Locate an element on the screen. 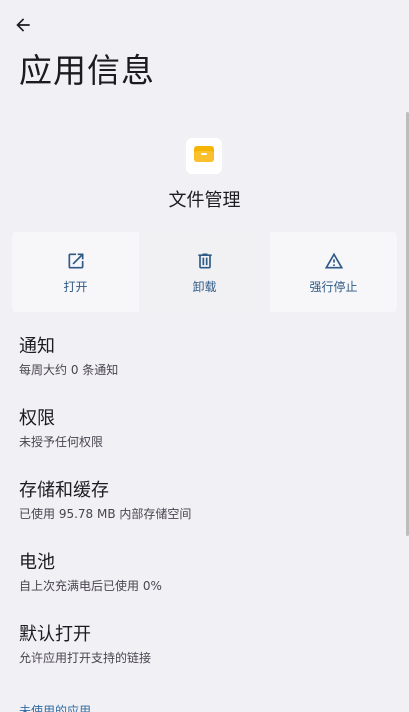 Image resolution: width=409 pixels, height=712 pixels. folder-icon is located at coordinates (204, 156).